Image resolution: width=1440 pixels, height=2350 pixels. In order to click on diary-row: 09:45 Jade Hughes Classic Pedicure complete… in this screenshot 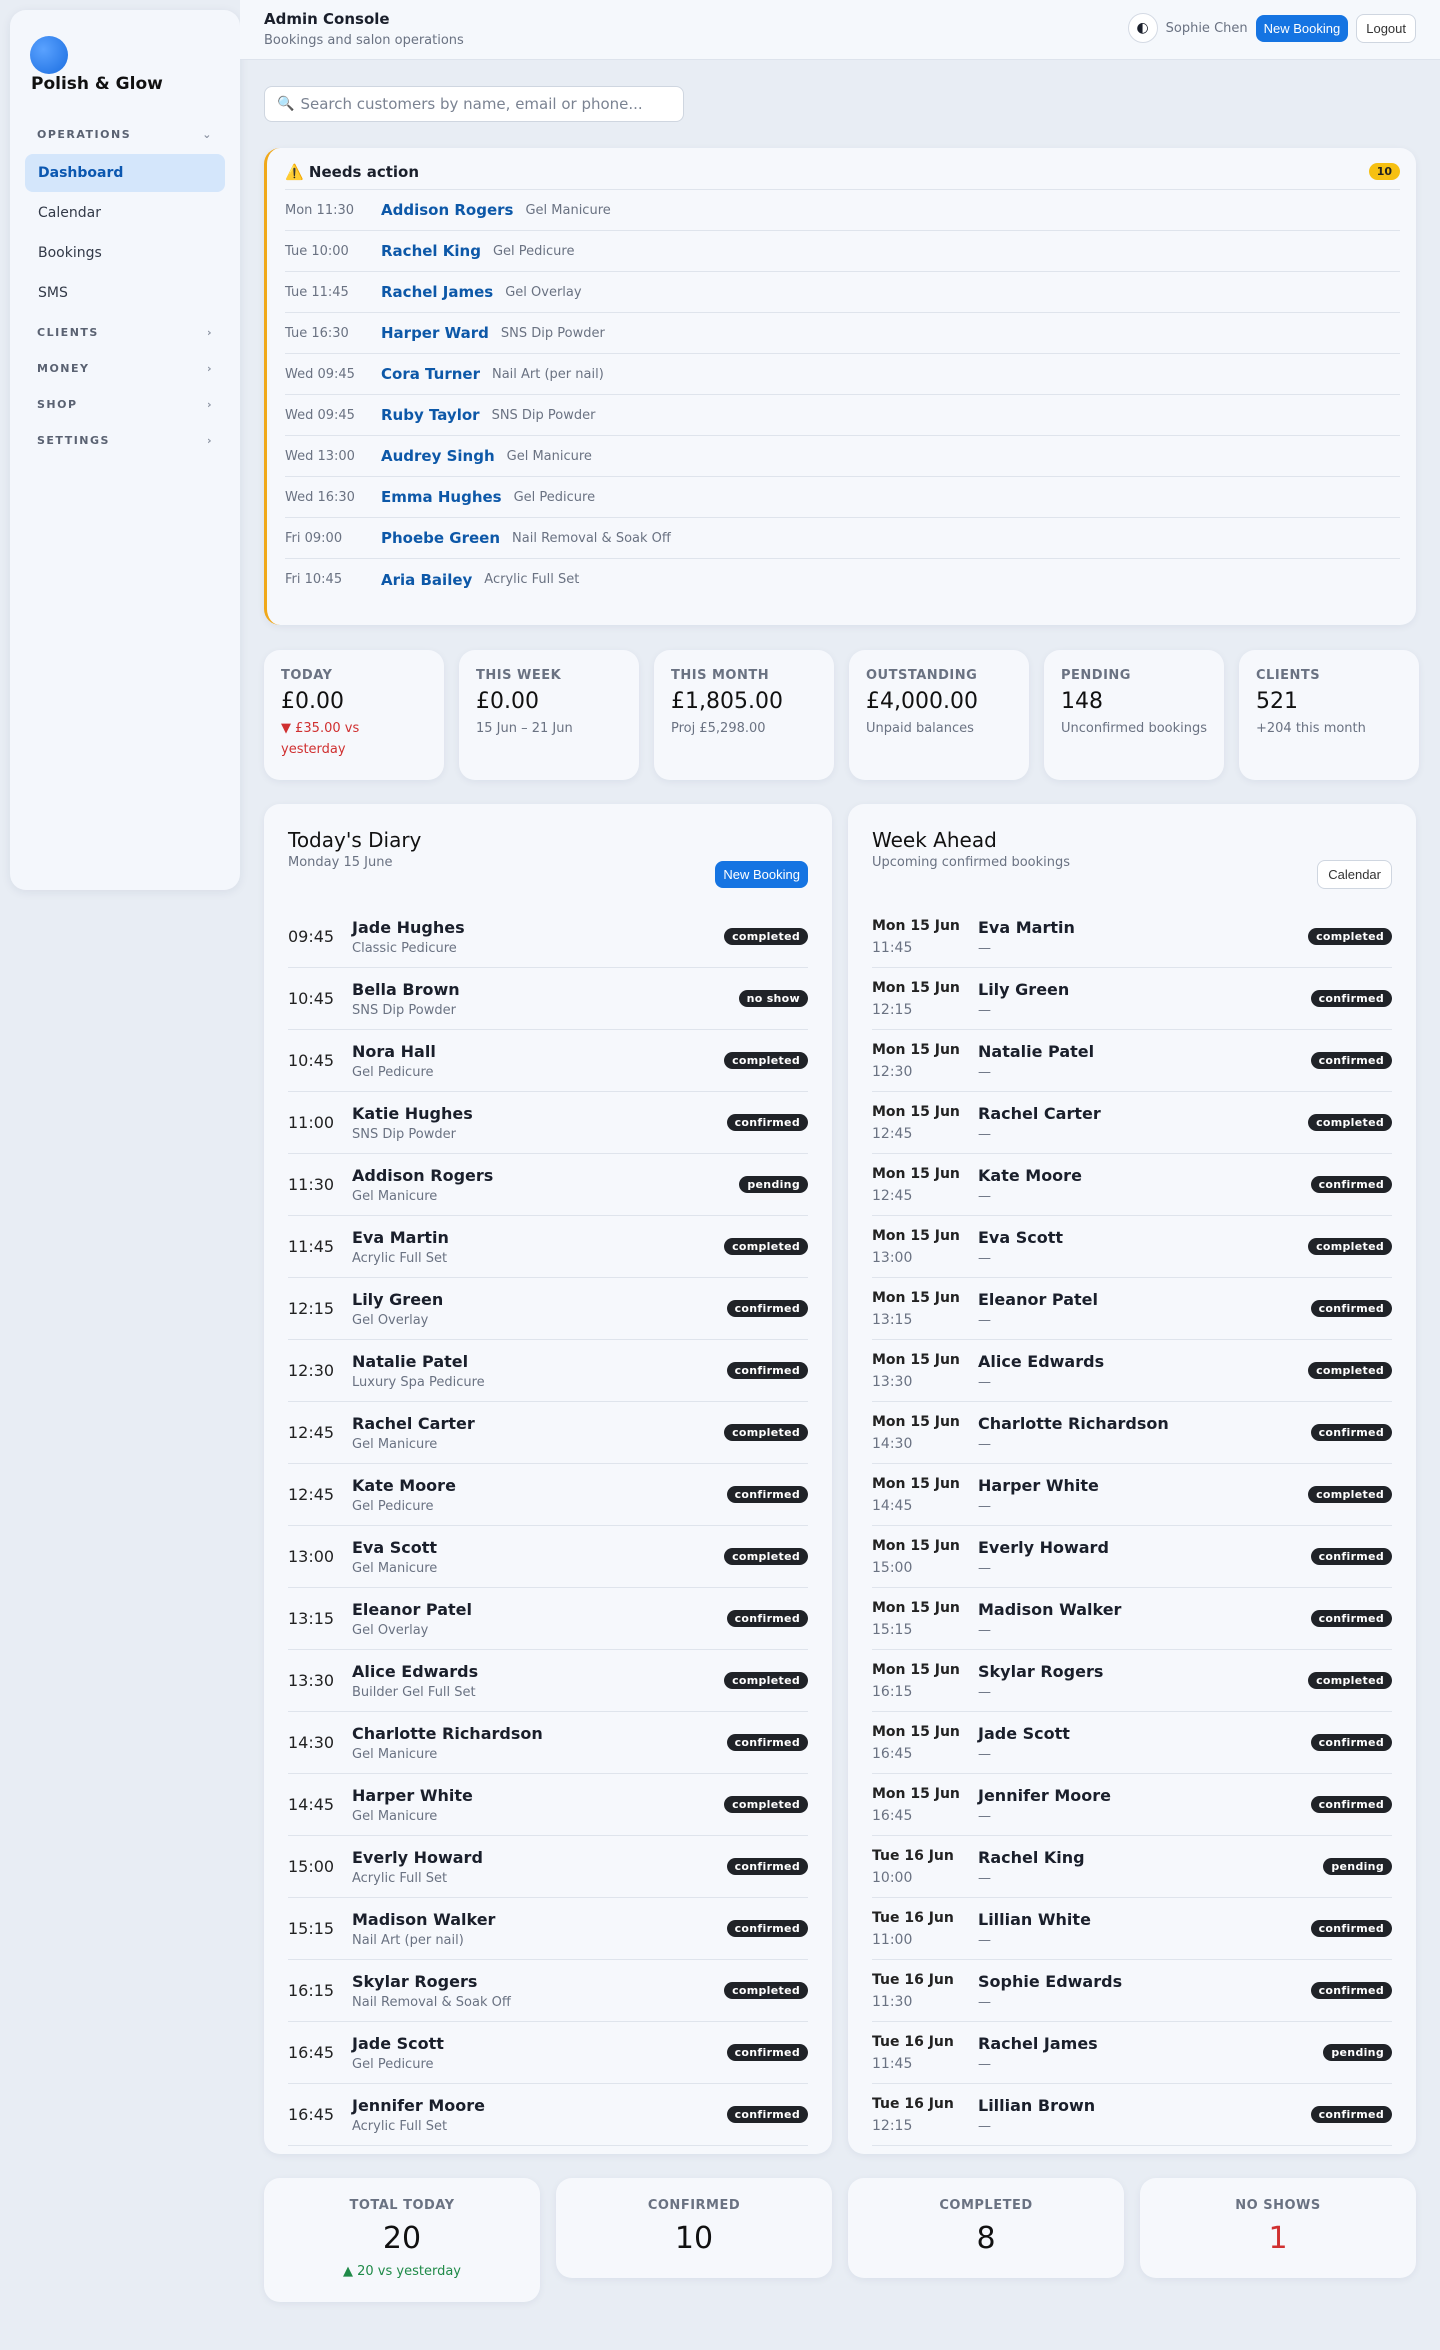, I will do `click(548, 937)`.